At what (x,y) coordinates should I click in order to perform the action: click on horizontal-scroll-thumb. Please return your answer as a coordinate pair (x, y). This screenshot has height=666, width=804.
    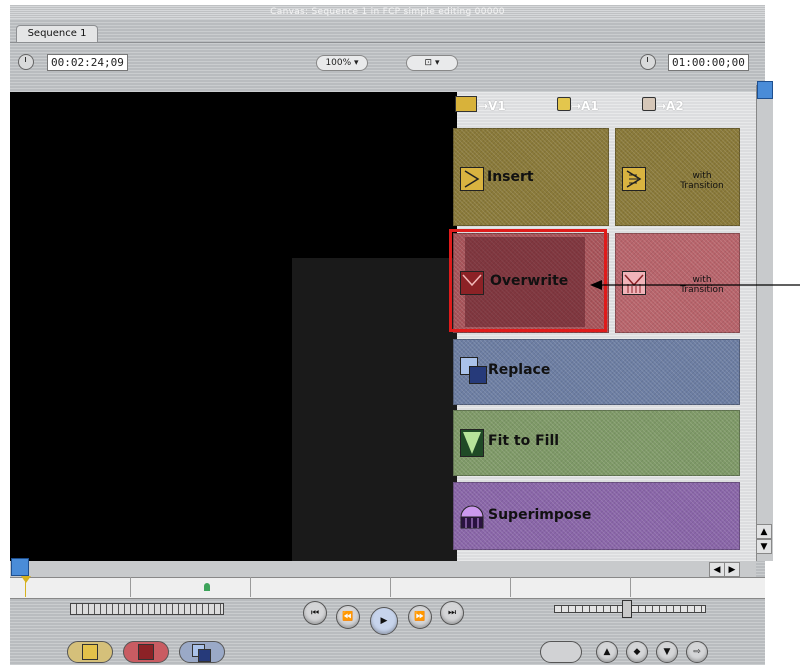
    Looking at the image, I should click on (20, 567).